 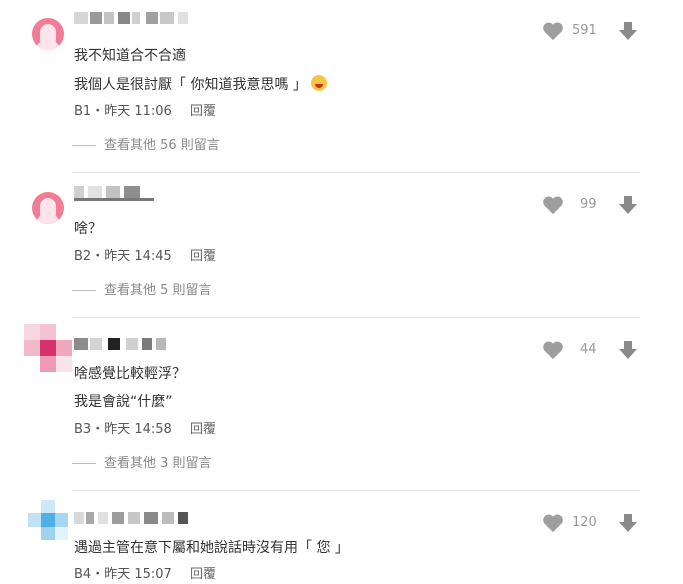 What do you see at coordinates (123, 402) in the screenshot?
I see `comment-text-line: 我是會說“什麼”` at bounding box center [123, 402].